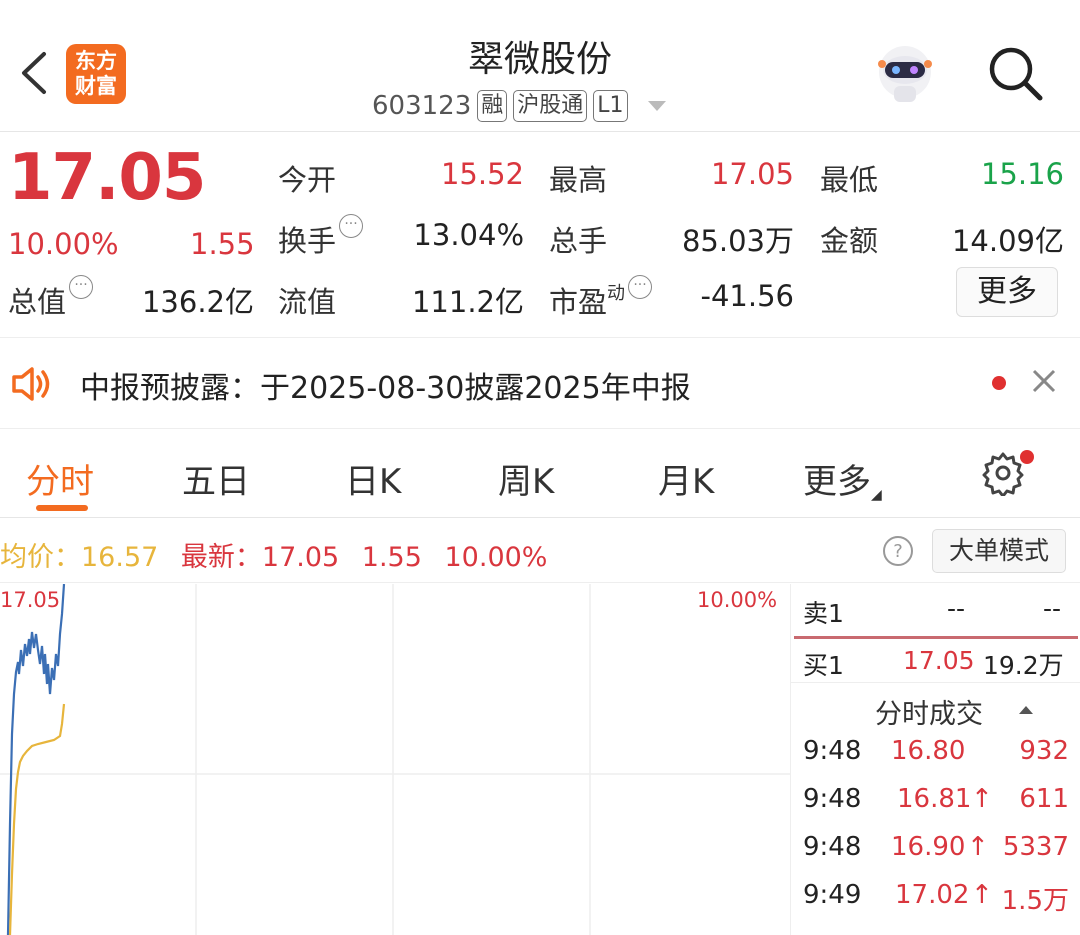 Image resolution: width=1080 pixels, height=935 pixels. Describe the element at coordinates (1035, 847) in the screenshot. I see `trade-volume: 5337` at that location.